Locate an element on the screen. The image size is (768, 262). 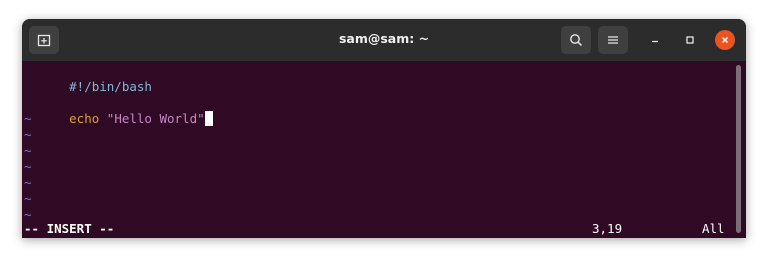
vim-status-line: -- INSERT -- 3,19 All is located at coordinates (378, 229).